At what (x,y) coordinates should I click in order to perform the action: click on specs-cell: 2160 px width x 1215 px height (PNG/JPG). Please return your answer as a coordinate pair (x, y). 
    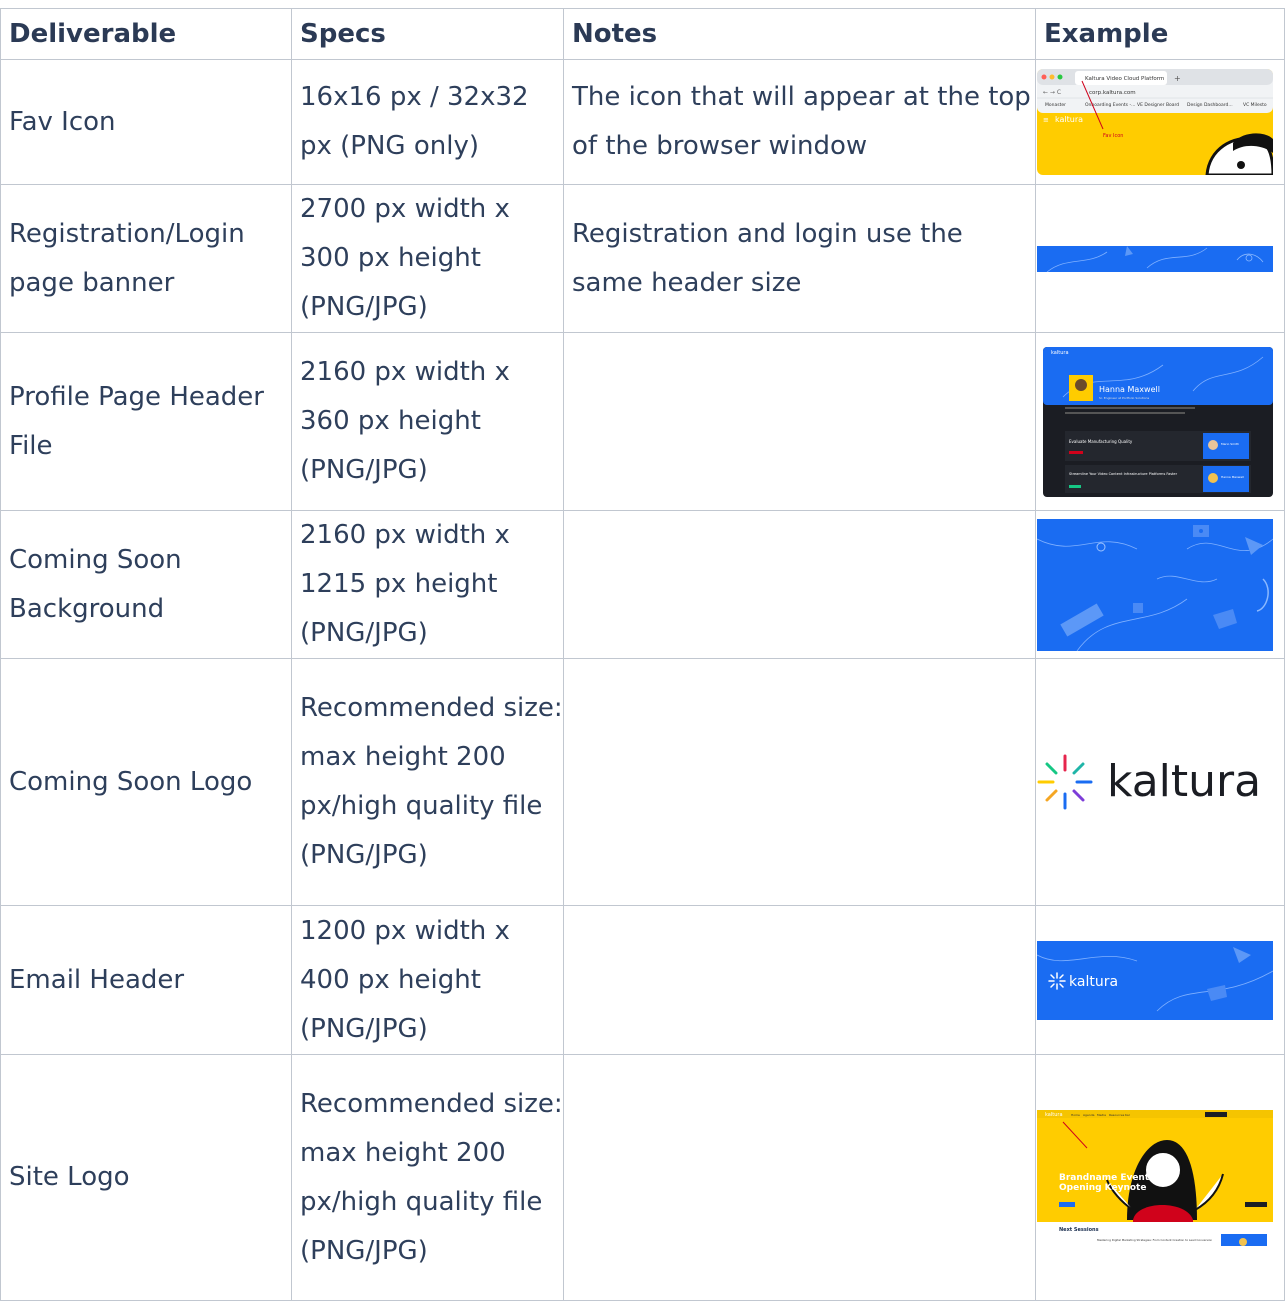
    Looking at the image, I should click on (427, 584).